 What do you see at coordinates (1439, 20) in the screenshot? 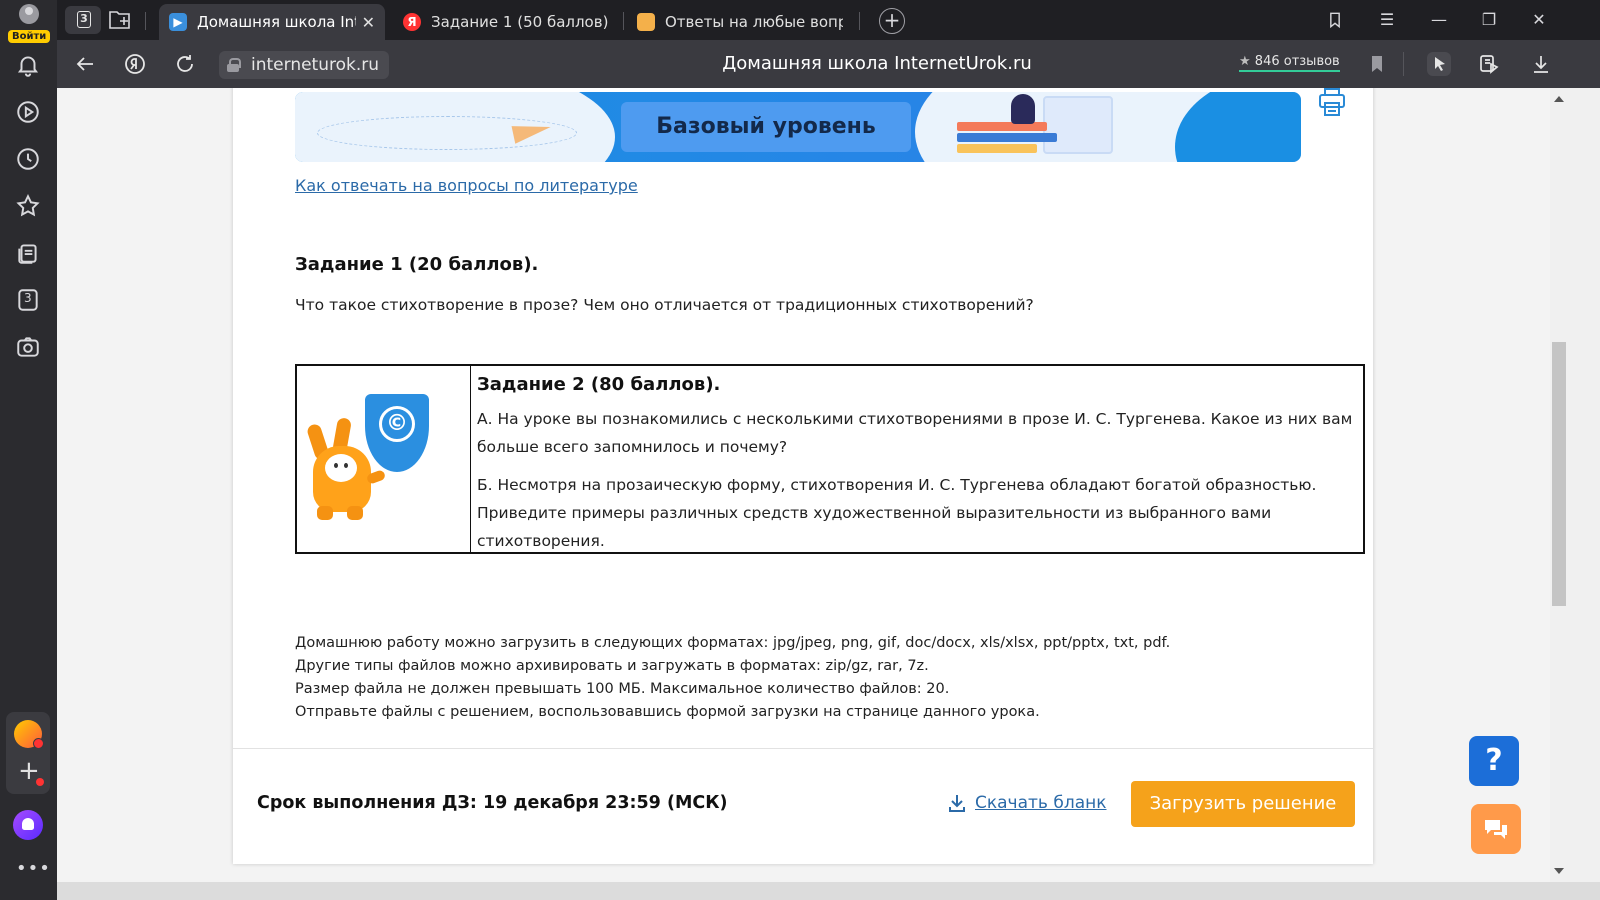
I see `minimize-icon: —` at bounding box center [1439, 20].